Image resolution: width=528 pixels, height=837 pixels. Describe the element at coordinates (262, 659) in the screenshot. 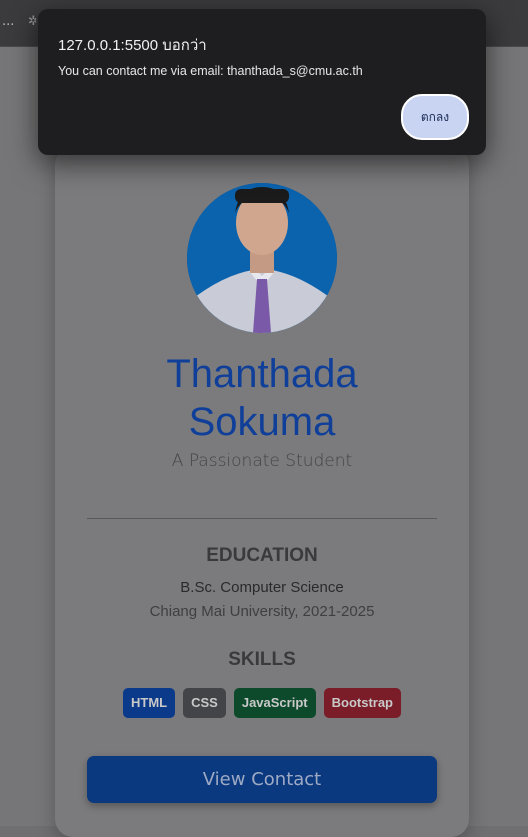

I see `skills-heading: SKILLS` at that location.